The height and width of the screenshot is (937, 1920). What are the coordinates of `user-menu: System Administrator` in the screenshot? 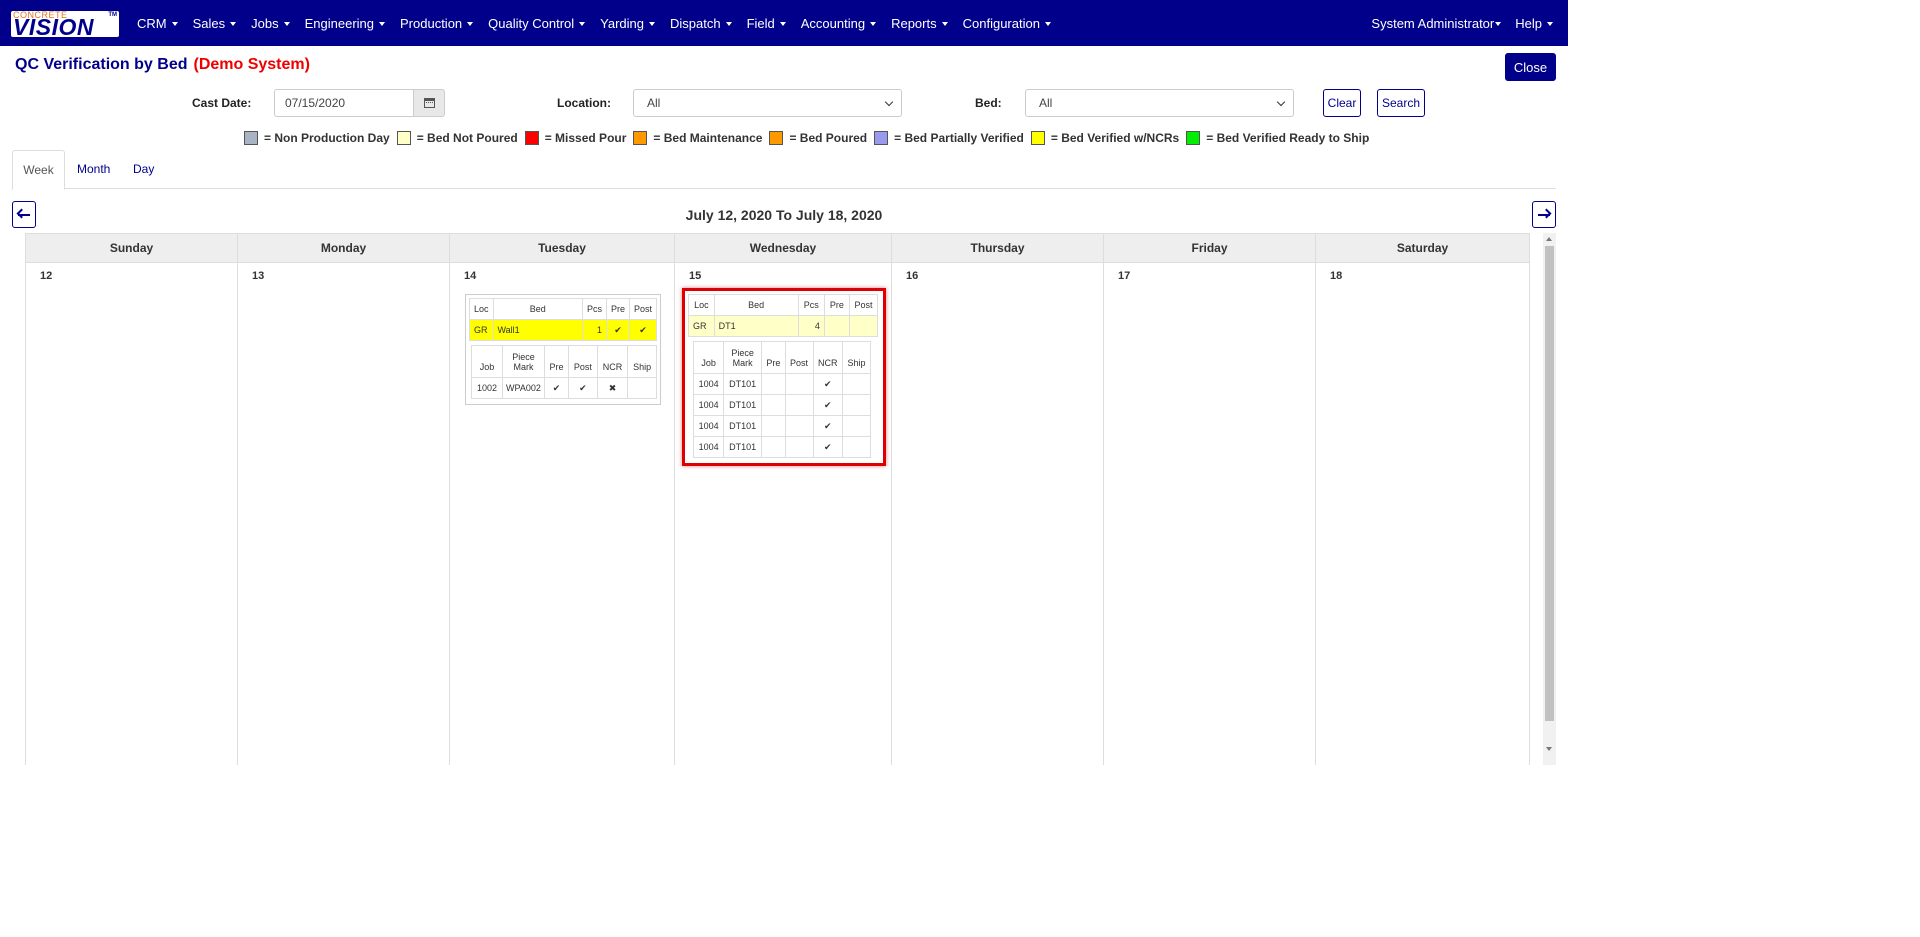 It's located at (1436, 23).